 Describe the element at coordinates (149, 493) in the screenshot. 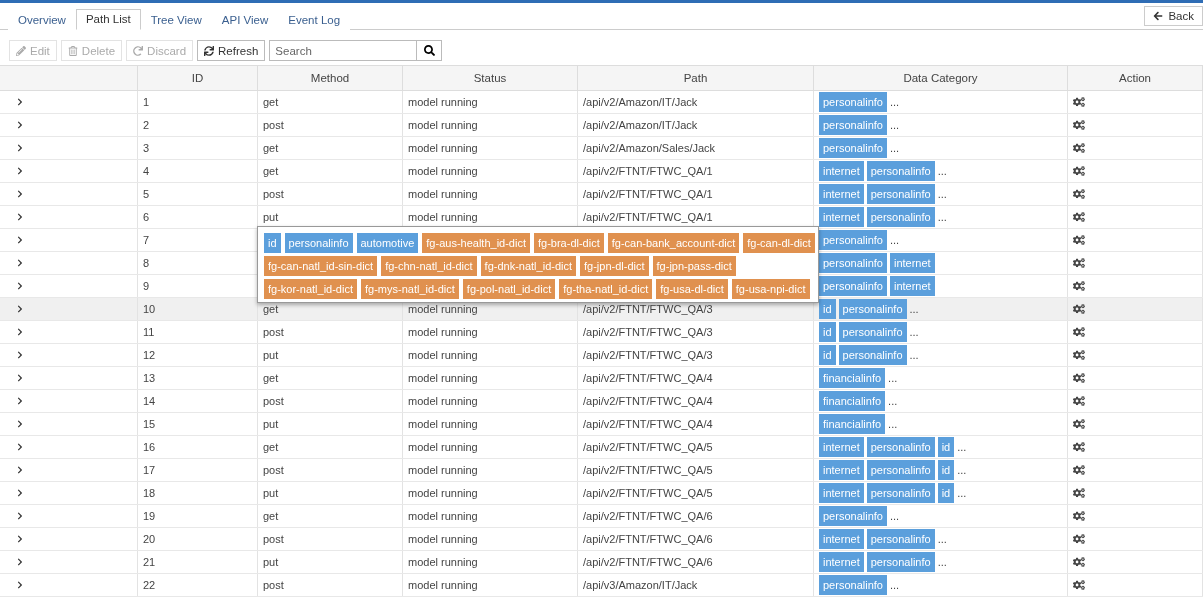

I see `table-cell: 18` at that location.